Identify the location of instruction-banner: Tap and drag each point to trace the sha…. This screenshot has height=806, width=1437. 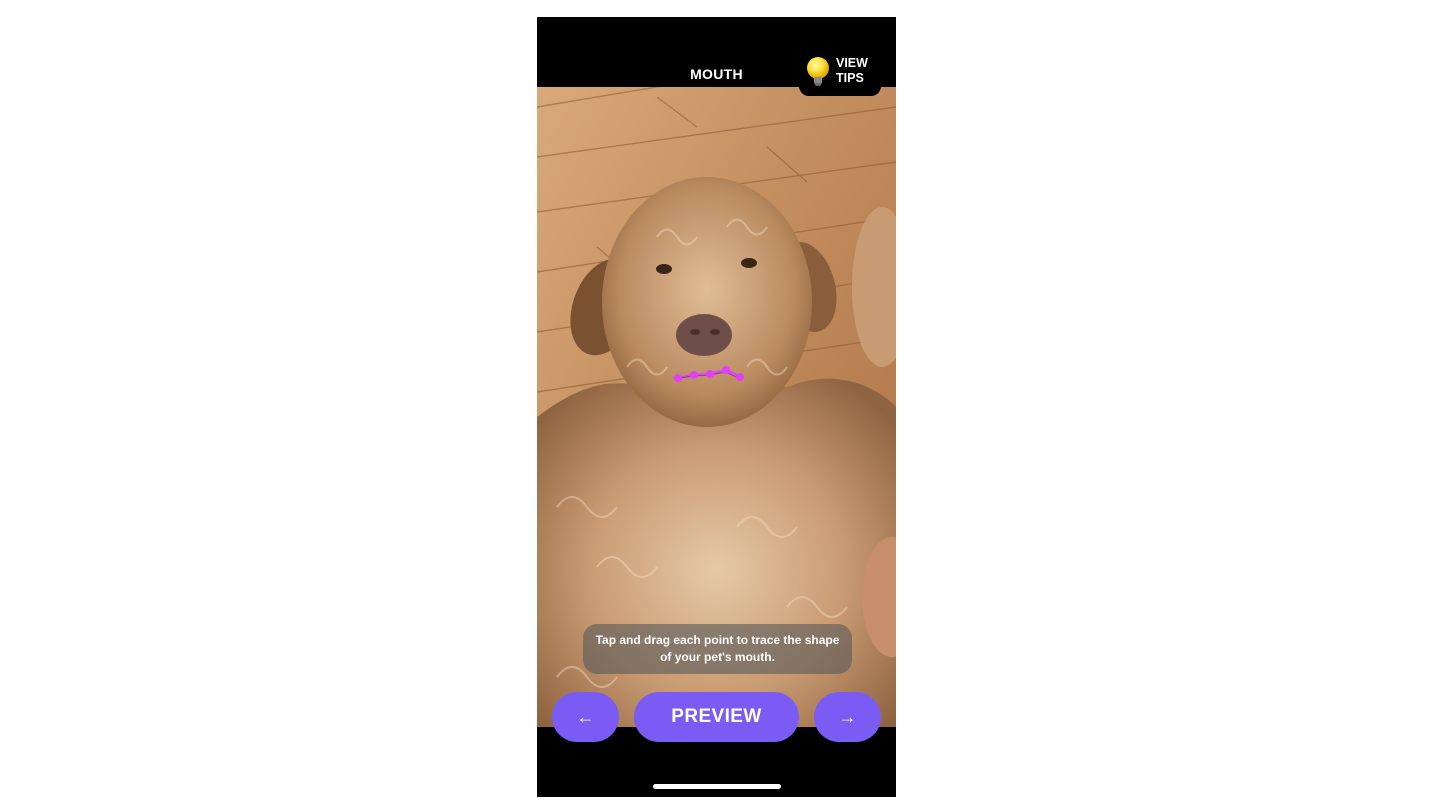
(717, 649).